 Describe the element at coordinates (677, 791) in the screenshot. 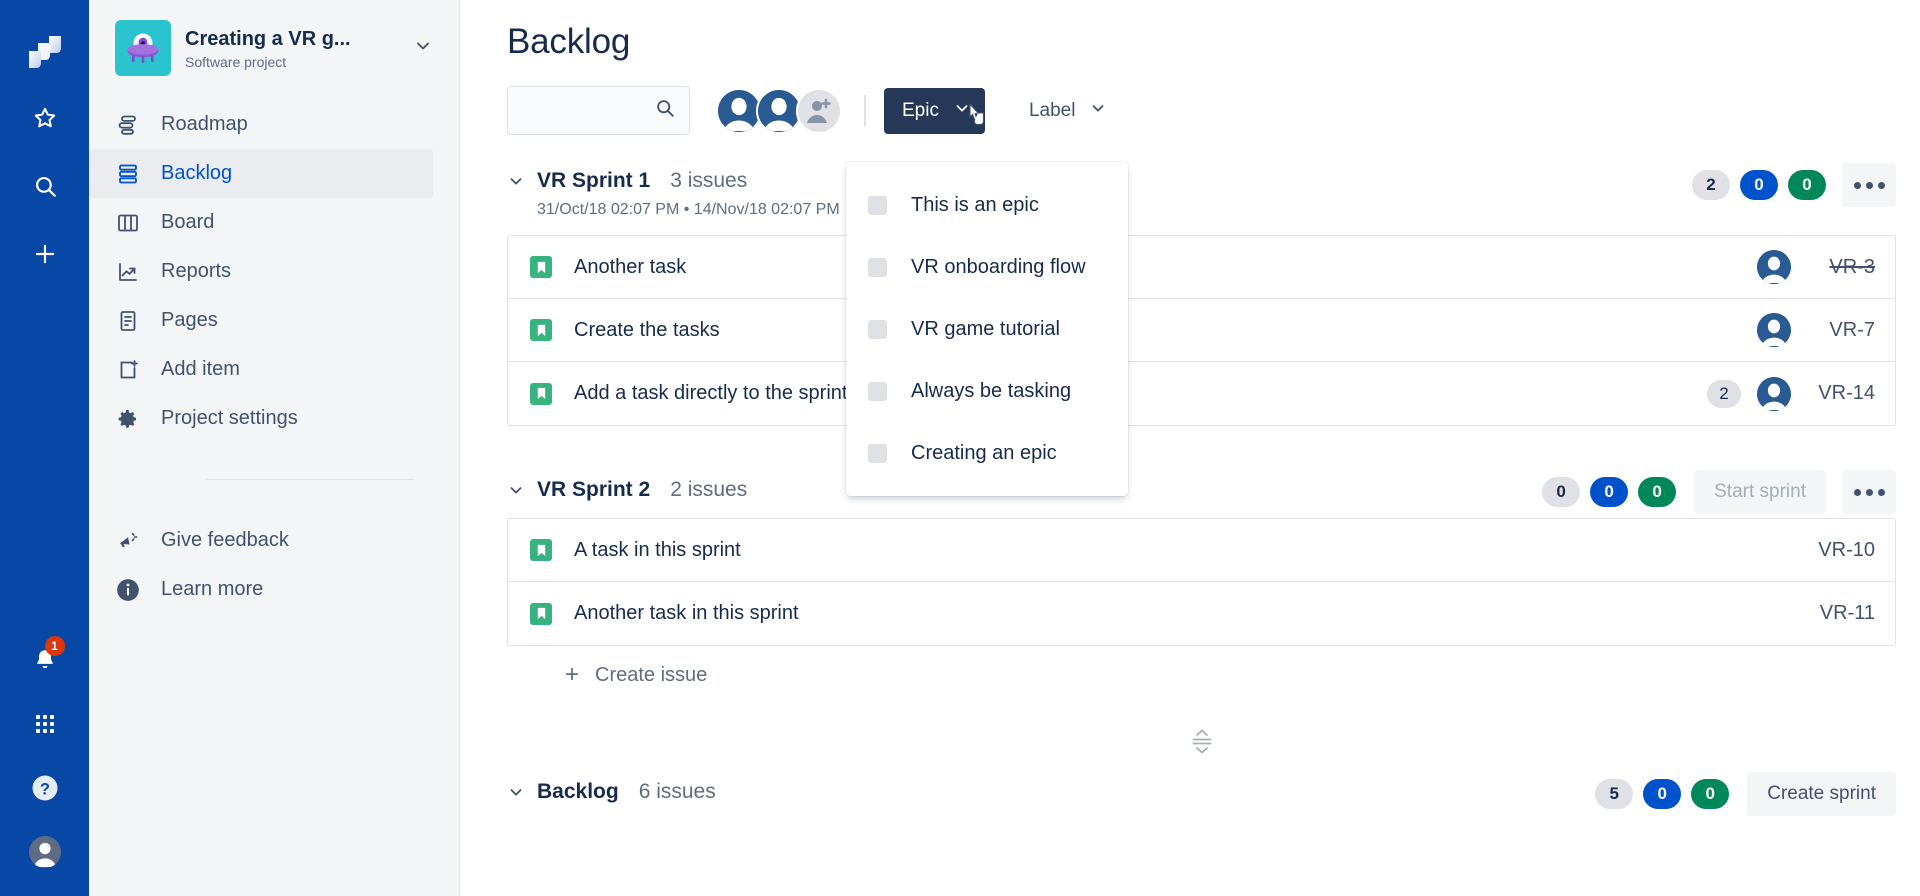

I see `sprint-issue-count: 6 issues` at that location.